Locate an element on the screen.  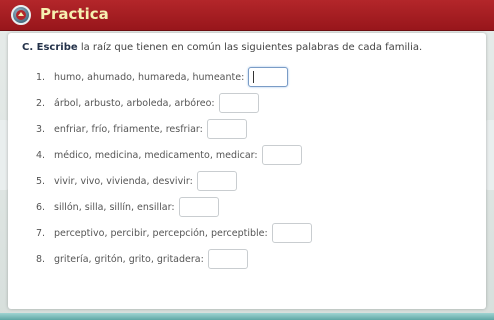
exercise-row-2: 2. árbol, arbusto, arboleda, arbóreo: is located at coordinates (147, 103).